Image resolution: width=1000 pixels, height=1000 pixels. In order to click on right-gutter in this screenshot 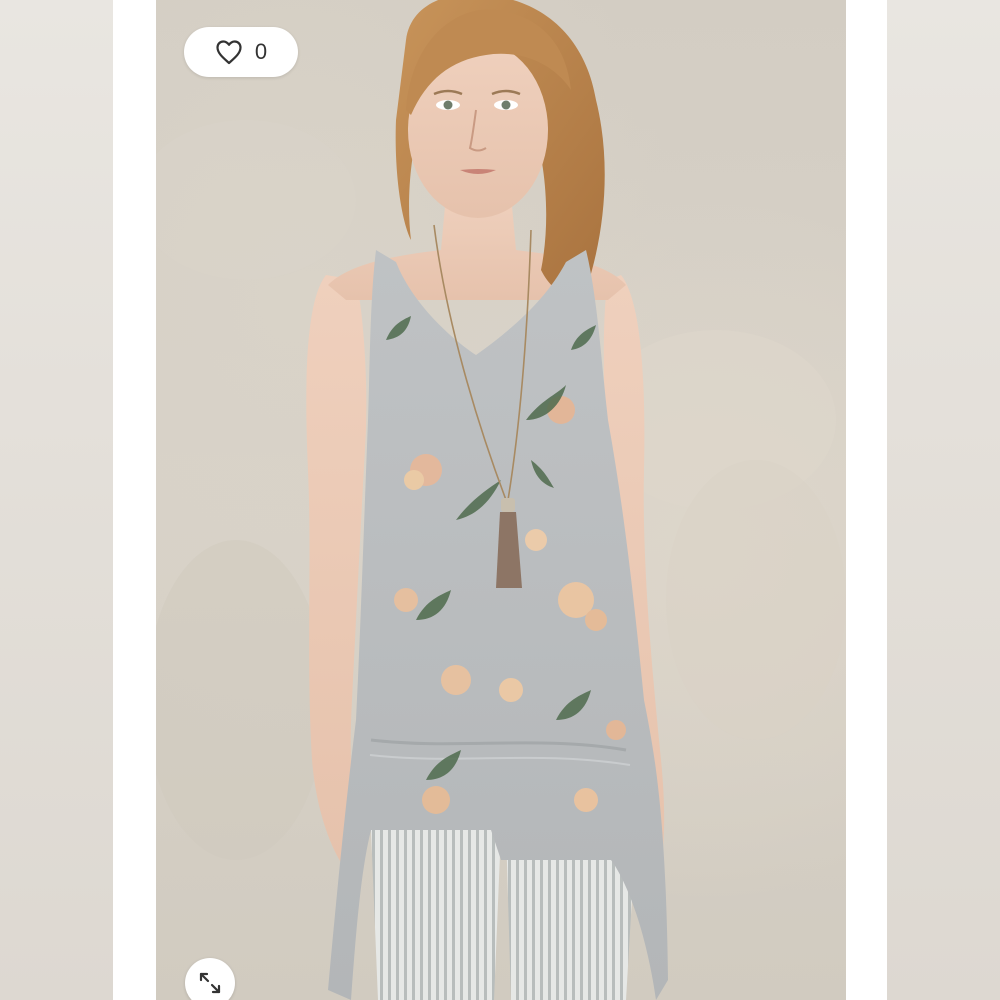, I will do `click(866, 500)`.